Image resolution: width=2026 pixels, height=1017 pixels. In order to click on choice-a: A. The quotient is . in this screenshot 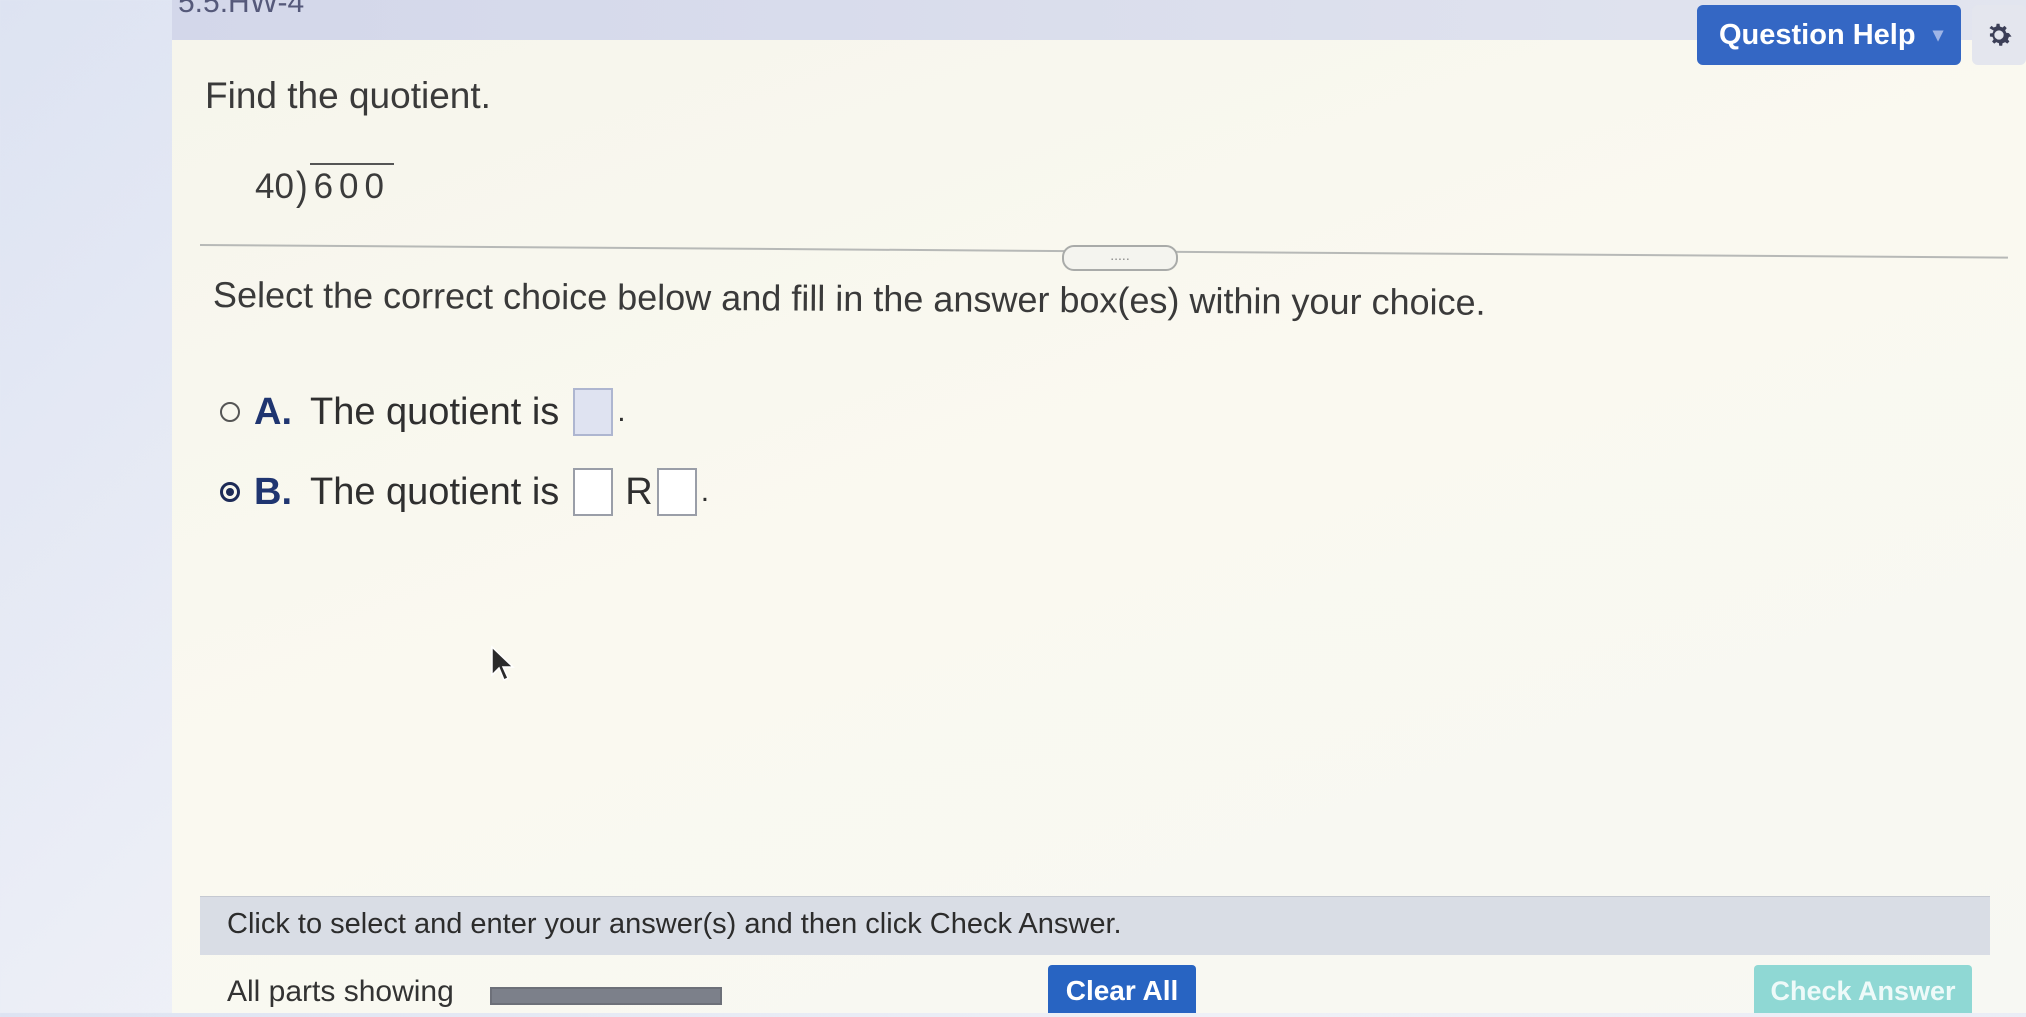, I will do `click(423, 412)`.